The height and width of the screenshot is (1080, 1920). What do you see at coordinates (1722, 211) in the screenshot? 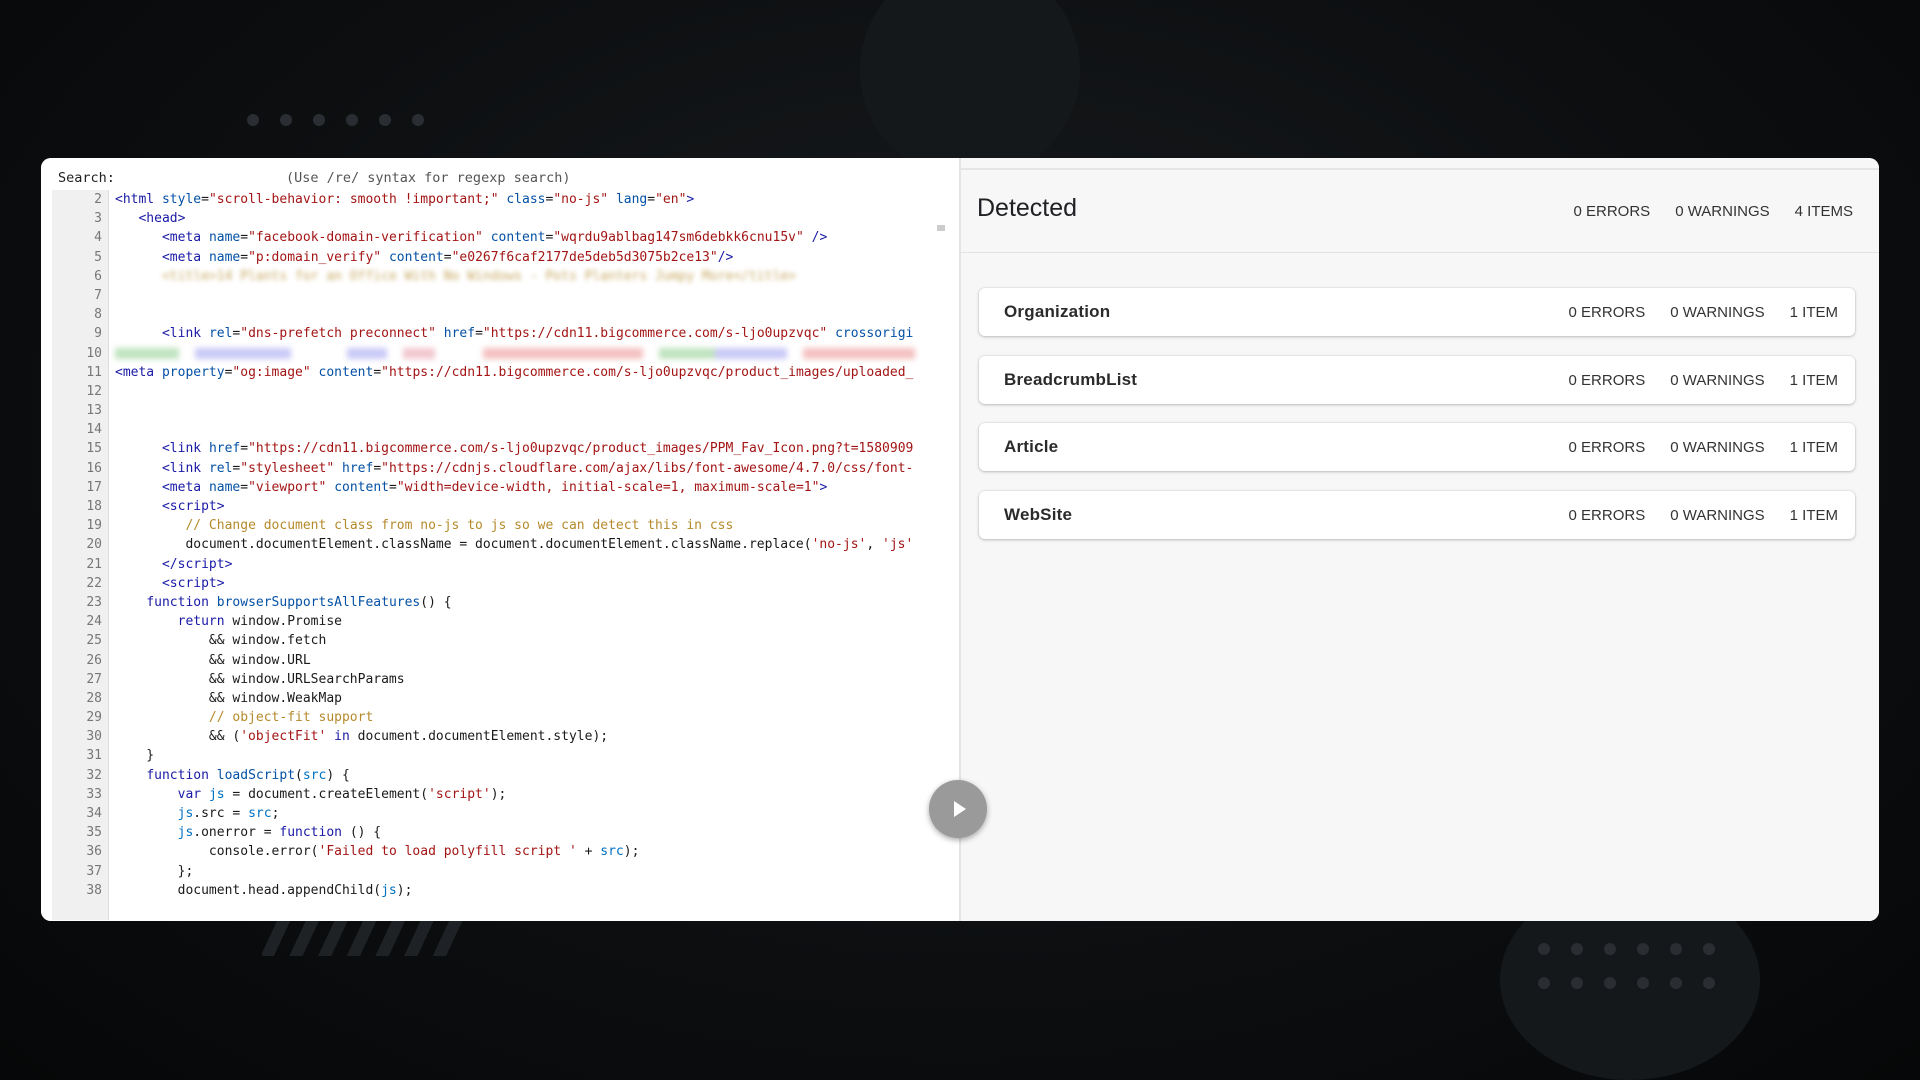
I see `total-warnings: 0 WARNINGS` at bounding box center [1722, 211].